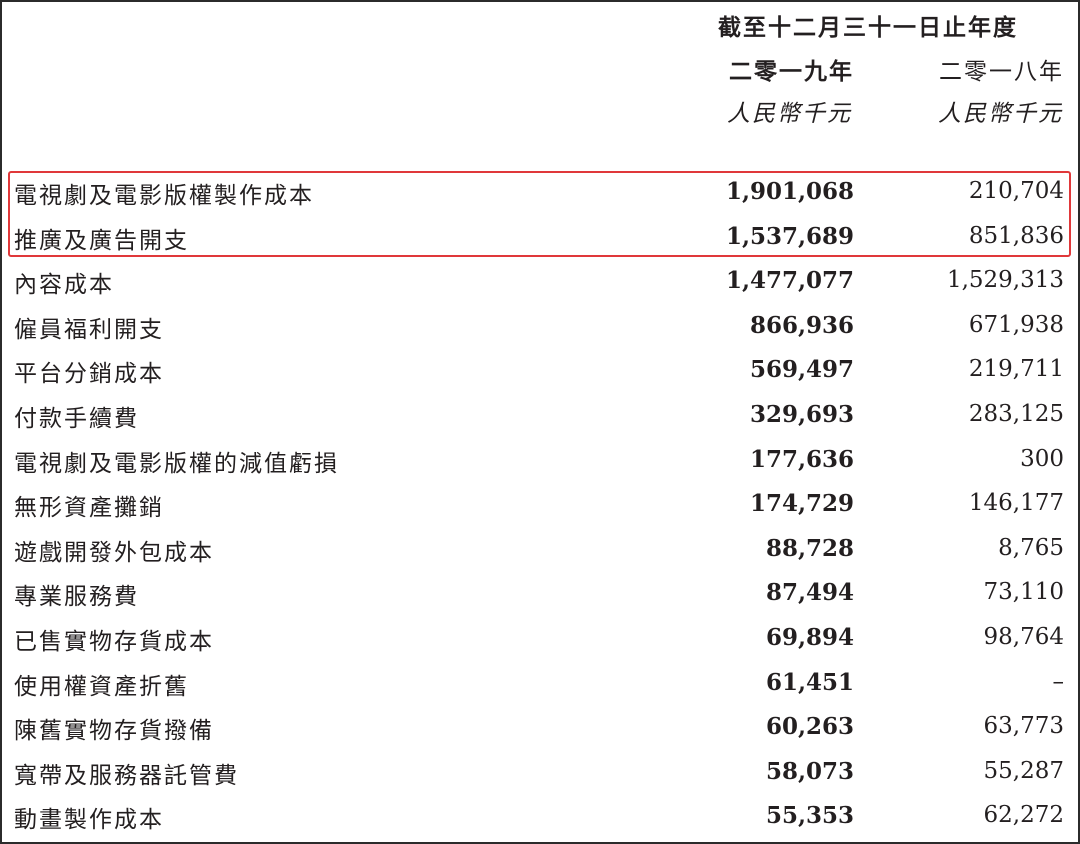 The height and width of the screenshot is (844, 1080). Describe the element at coordinates (540, 684) in the screenshot. I see `table-row: 使用權資產折舊 61,451 –` at that location.